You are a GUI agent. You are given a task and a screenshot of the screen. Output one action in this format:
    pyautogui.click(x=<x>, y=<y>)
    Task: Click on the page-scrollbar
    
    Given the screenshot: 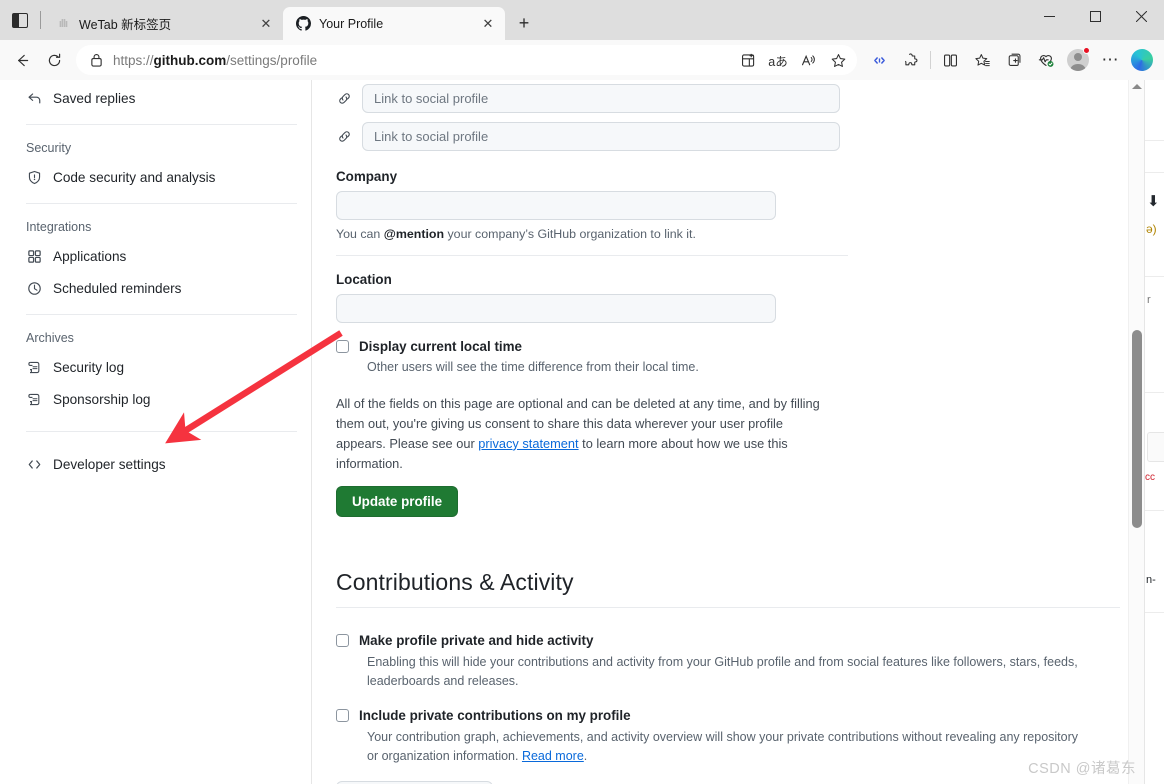 What is the action you would take?
    pyautogui.click(x=1136, y=432)
    